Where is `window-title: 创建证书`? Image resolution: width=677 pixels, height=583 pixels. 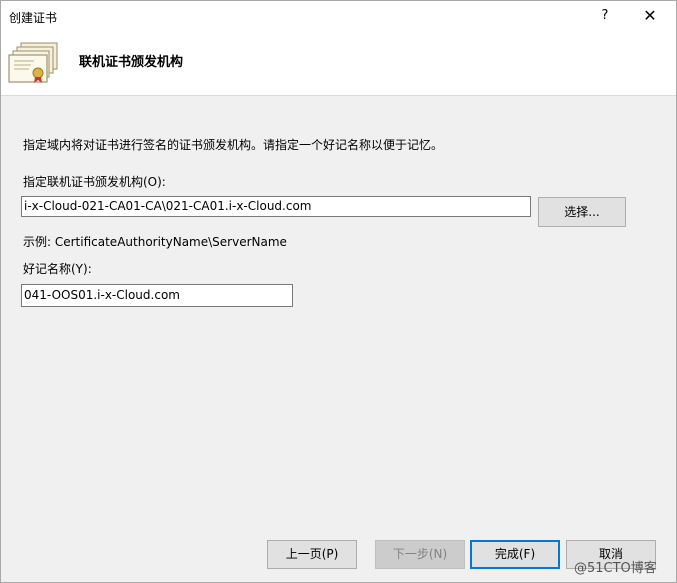 window-title: 创建证书 is located at coordinates (33, 18).